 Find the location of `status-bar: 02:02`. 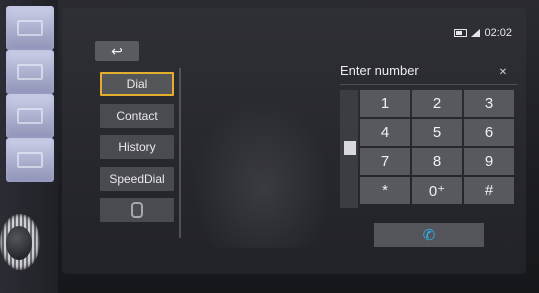

status-bar: 02:02 is located at coordinates (483, 33).